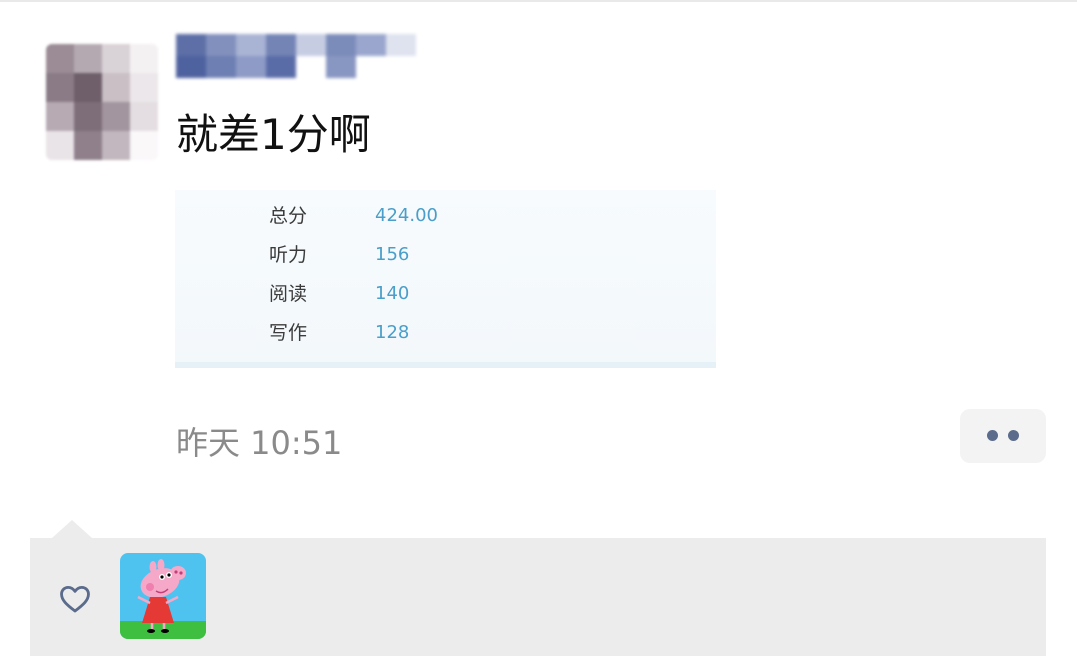 This screenshot has width=1077, height=665. What do you see at coordinates (445, 255) in the screenshot?
I see `score-row-listening: 听力 156` at bounding box center [445, 255].